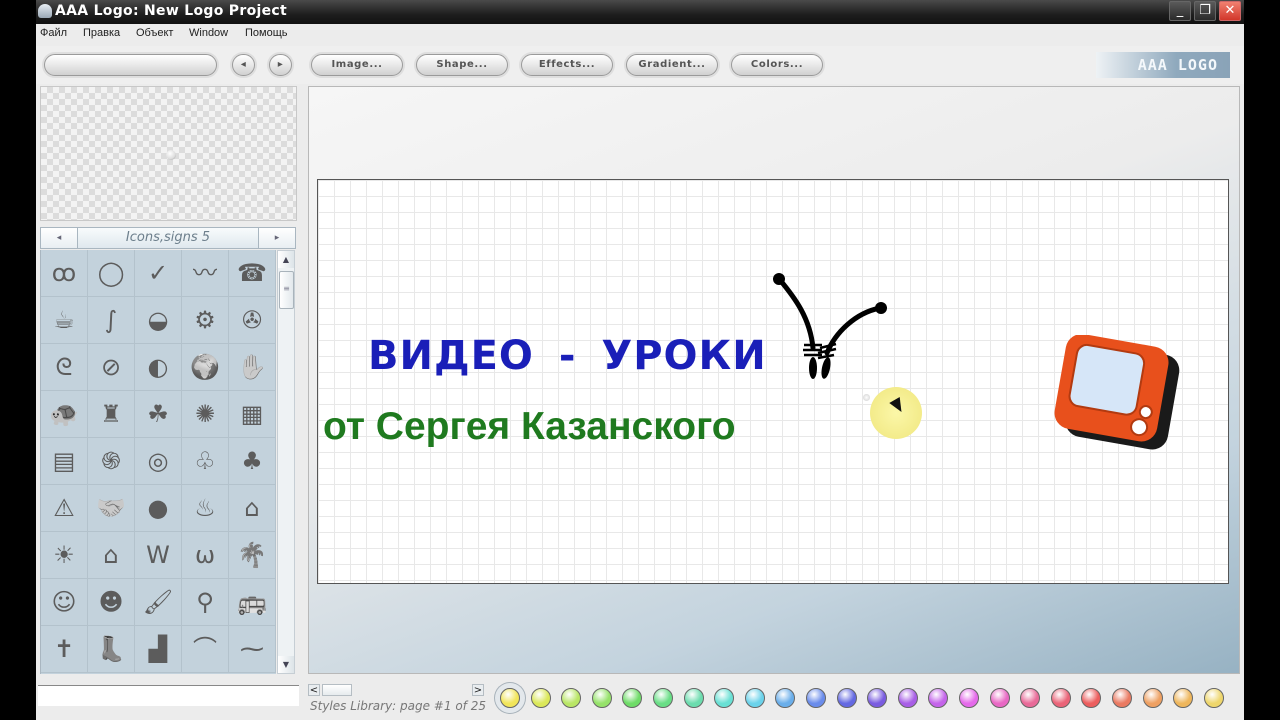 The image size is (1280, 720). What do you see at coordinates (252, 320) in the screenshot?
I see `library-icon-swirl-circle: ✇` at bounding box center [252, 320].